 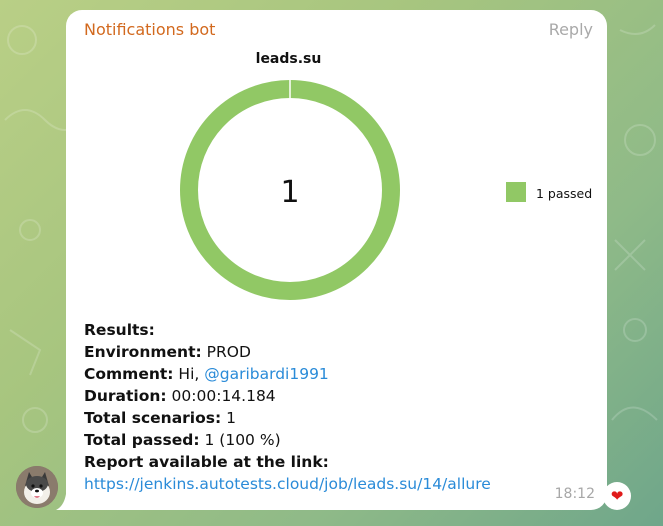 I want to click on environment-row: Environment: PROD, so click(x=167, y=352).